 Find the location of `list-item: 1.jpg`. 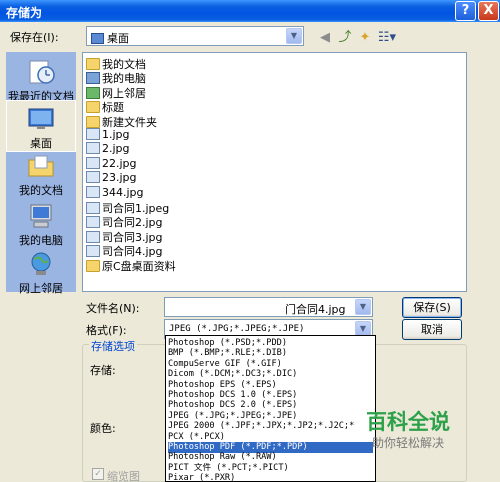

list-item: 1.jpg is located at coordinates (108, 135).